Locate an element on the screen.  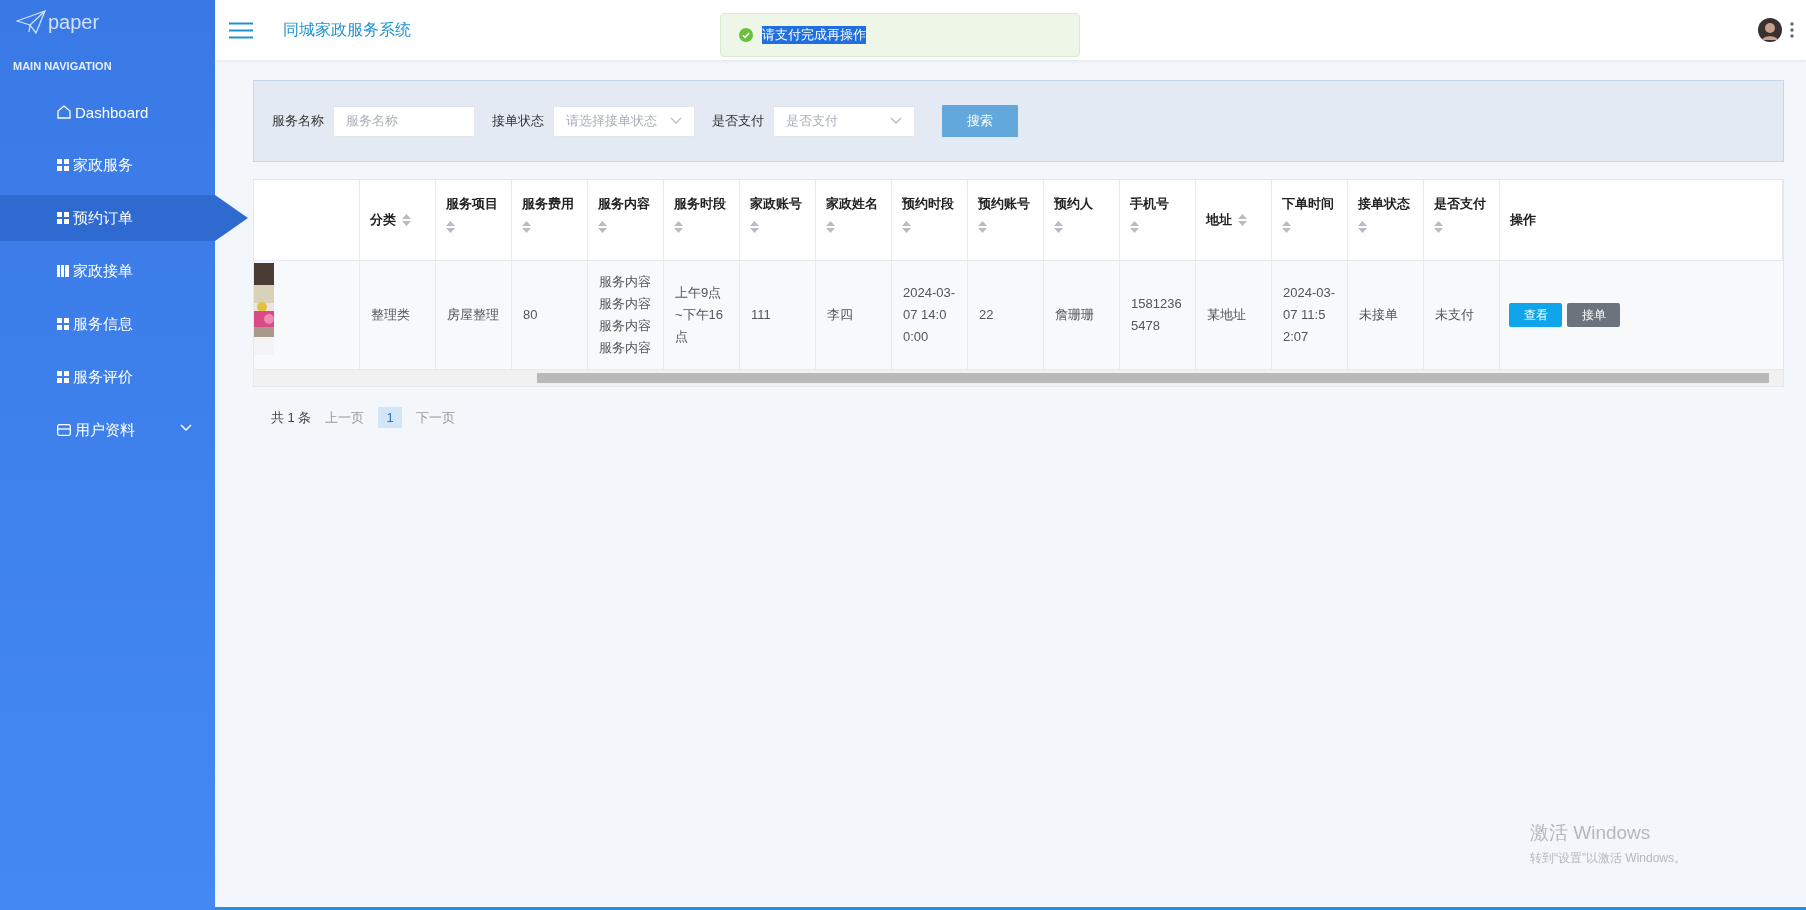
table-cell: 15812365478 is located at coordinates (1158, 314).